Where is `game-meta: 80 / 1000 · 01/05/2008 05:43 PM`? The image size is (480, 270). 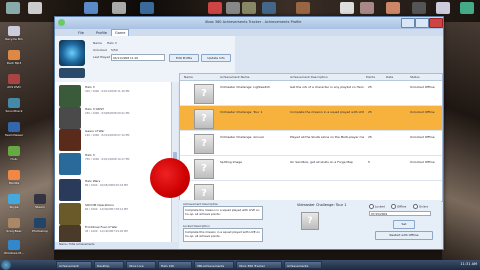
game-meta: 80 / 1000 · 01/05/2008 05:43 PM is located at coordinates (106, 185).